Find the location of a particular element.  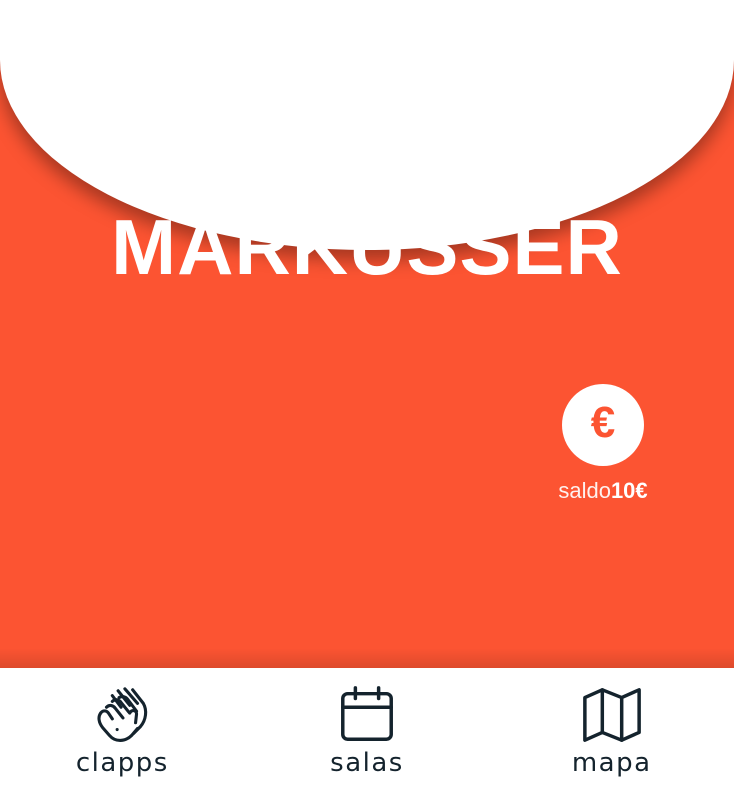

balance-text: saldo10€ is located at coordinates (603, 491).